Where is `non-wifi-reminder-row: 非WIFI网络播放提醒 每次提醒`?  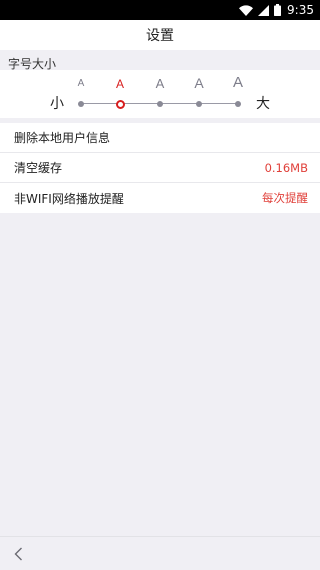
non-wifi-reminder-row: 非WIFI网络播放提醒 每次提醒 is located at coordinates (160, 198).